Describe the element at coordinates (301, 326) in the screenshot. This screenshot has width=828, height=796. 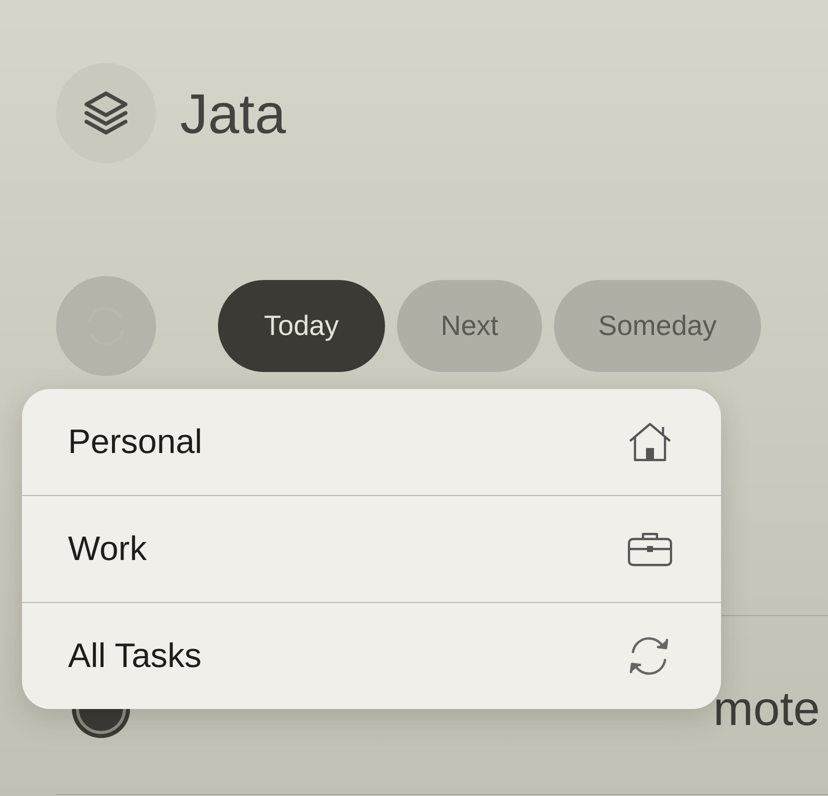
I see `filter-tab: Today` at that location.